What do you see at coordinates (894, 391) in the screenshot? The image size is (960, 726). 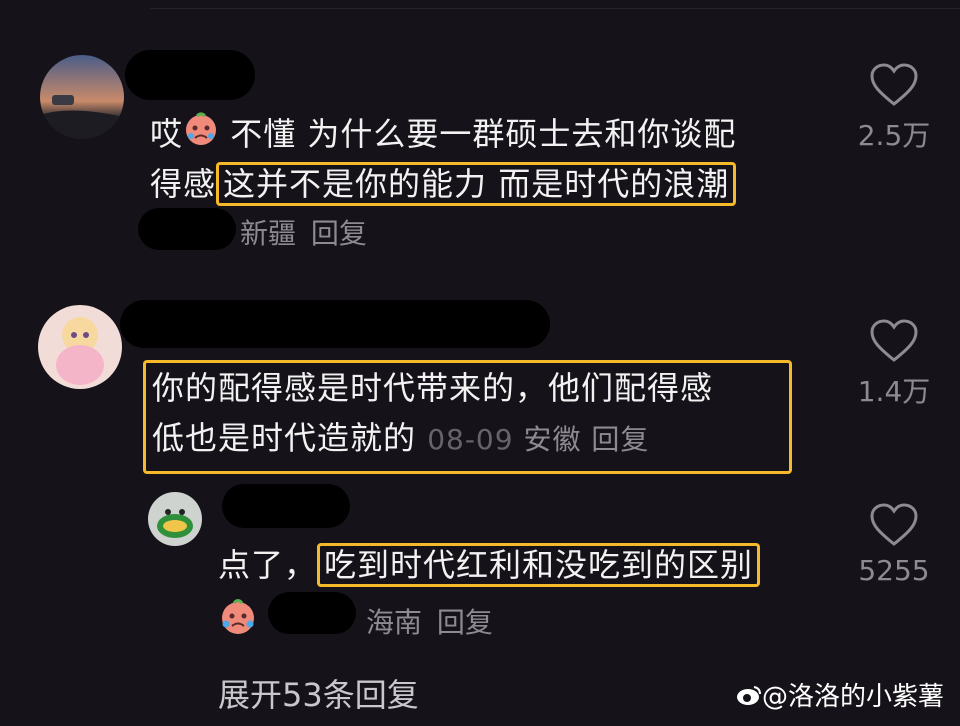 I see `like-count: 1.4万` at bounding box center [894, 391].